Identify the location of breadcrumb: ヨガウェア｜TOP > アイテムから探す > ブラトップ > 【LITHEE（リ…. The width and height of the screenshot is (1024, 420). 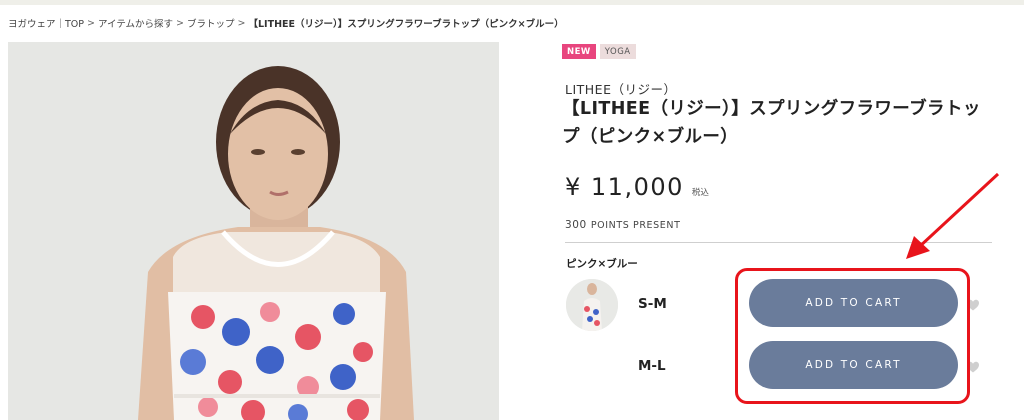
(286, 23).